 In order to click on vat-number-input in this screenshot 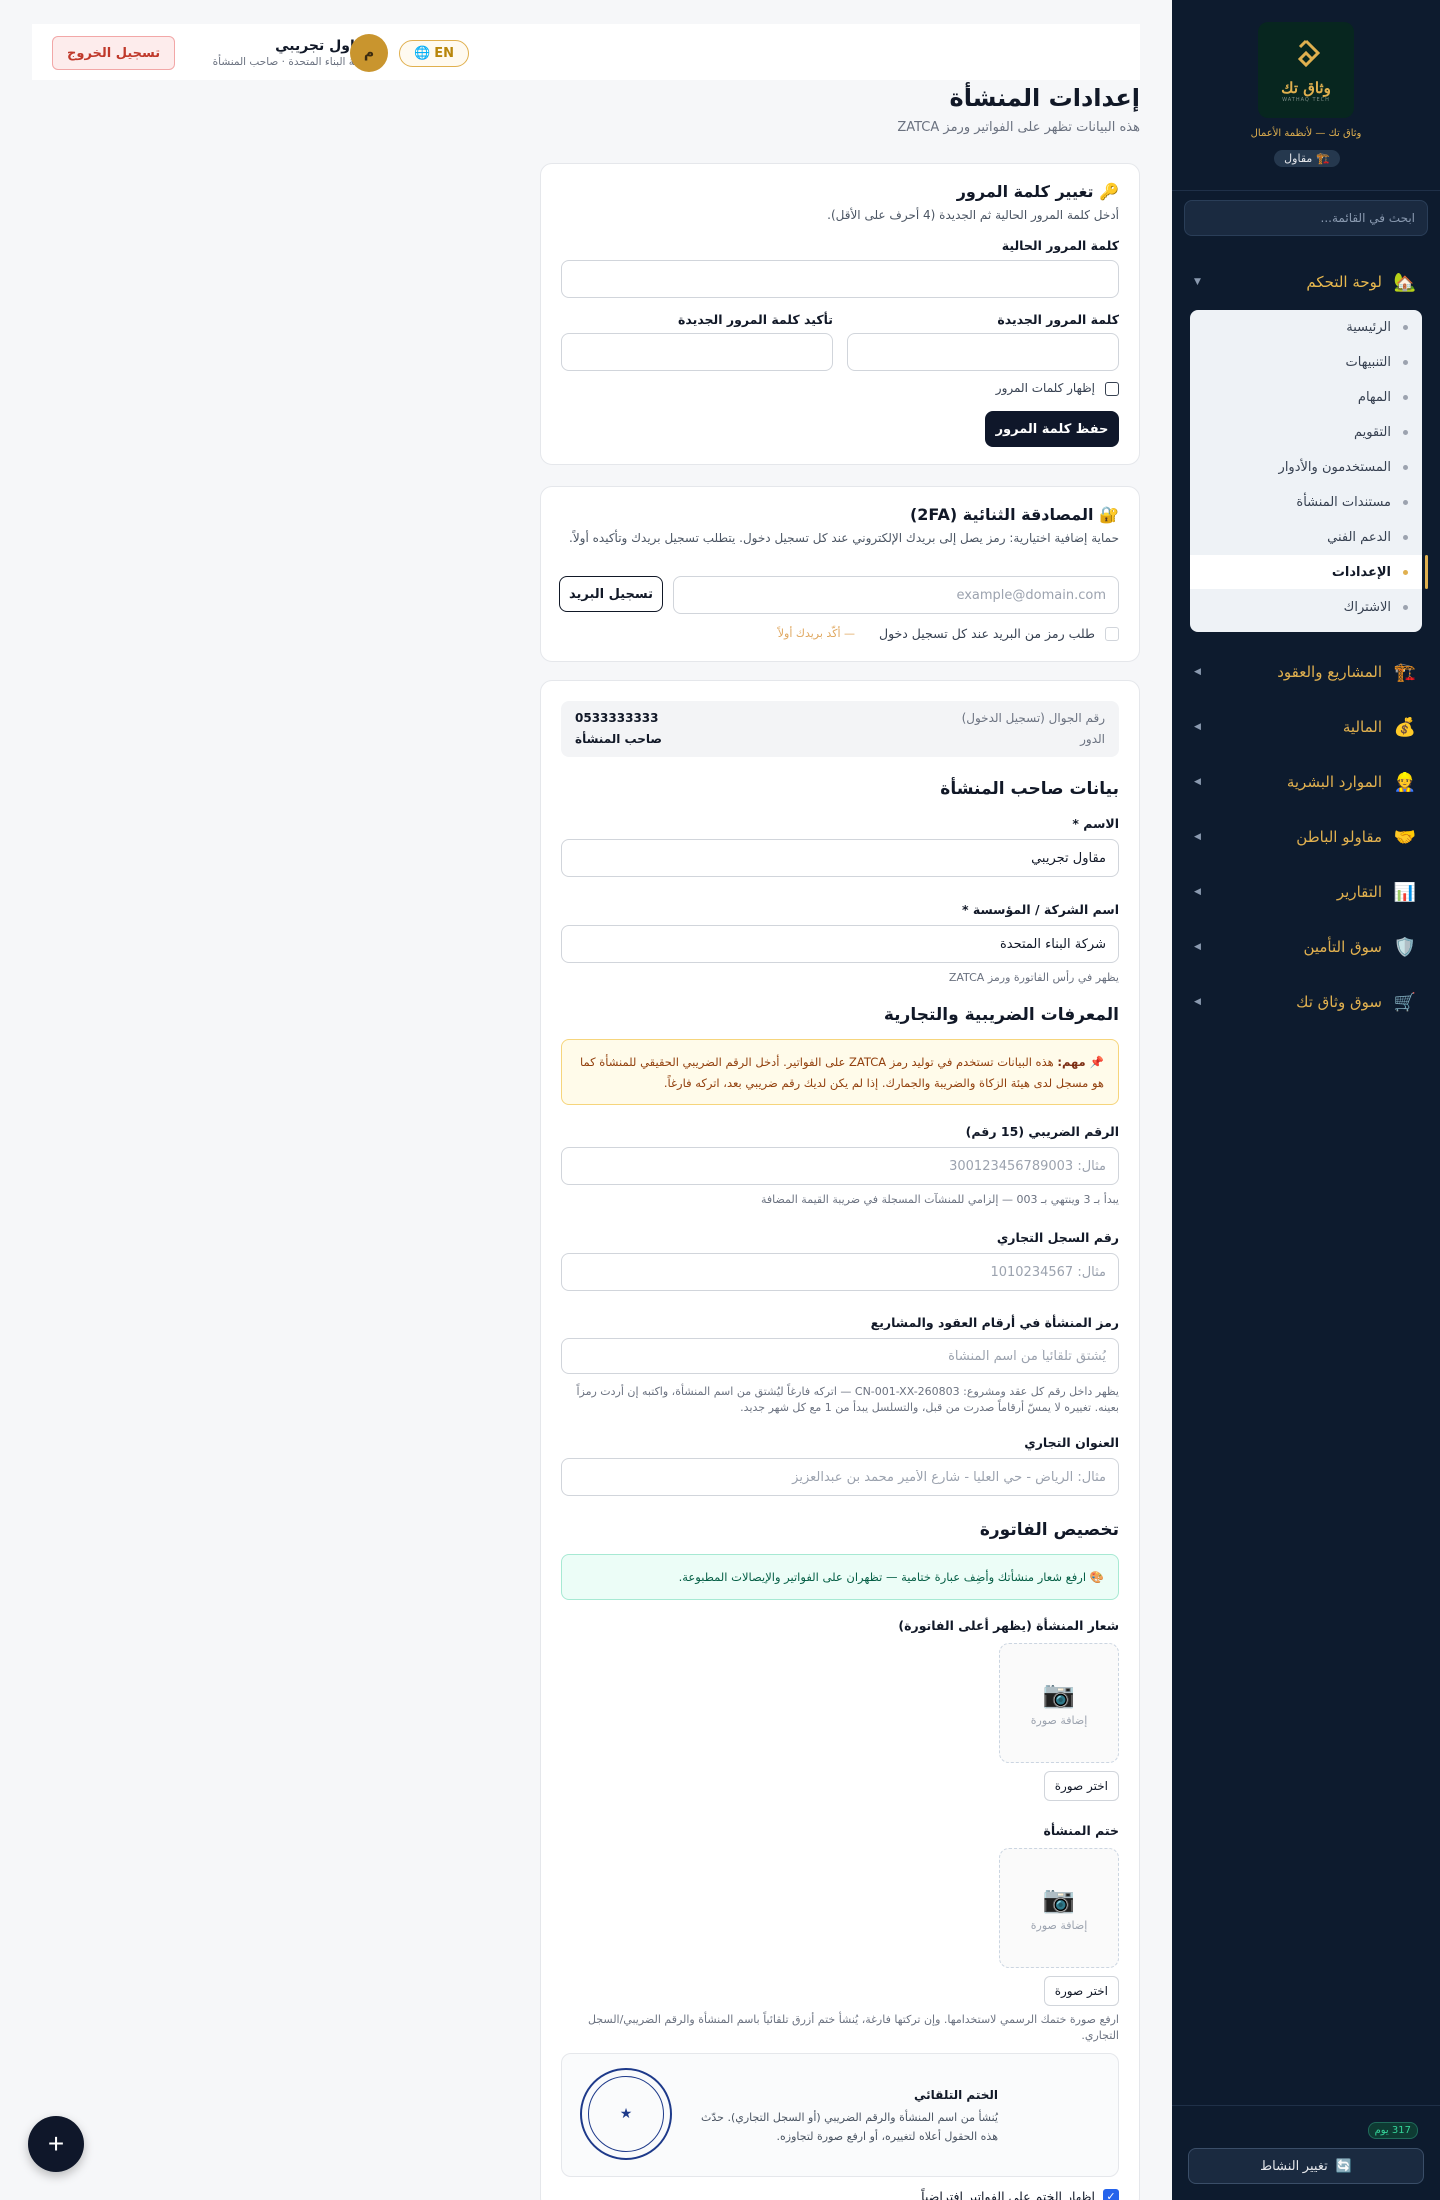, I will do `click(840, 1166)`.